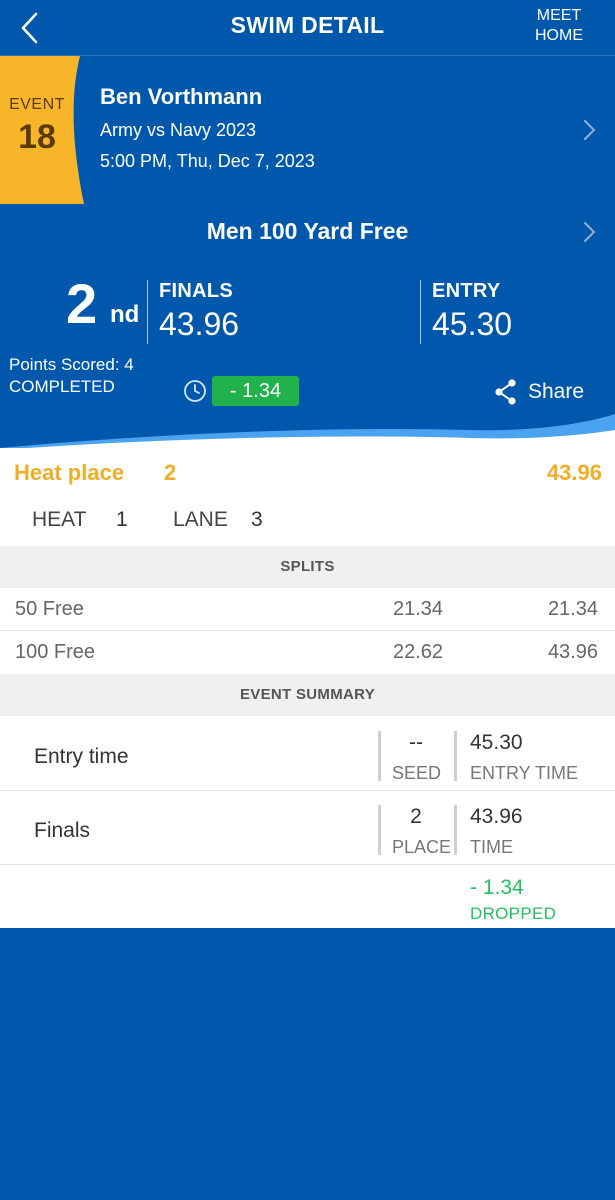 Image resolution: width=615 pixels, height=1200 pixels. What do you see at coordinates (307, 231) in the screenshot?
I see `event-title: Men 100 Yard Free` at bounding box center [307, 231].